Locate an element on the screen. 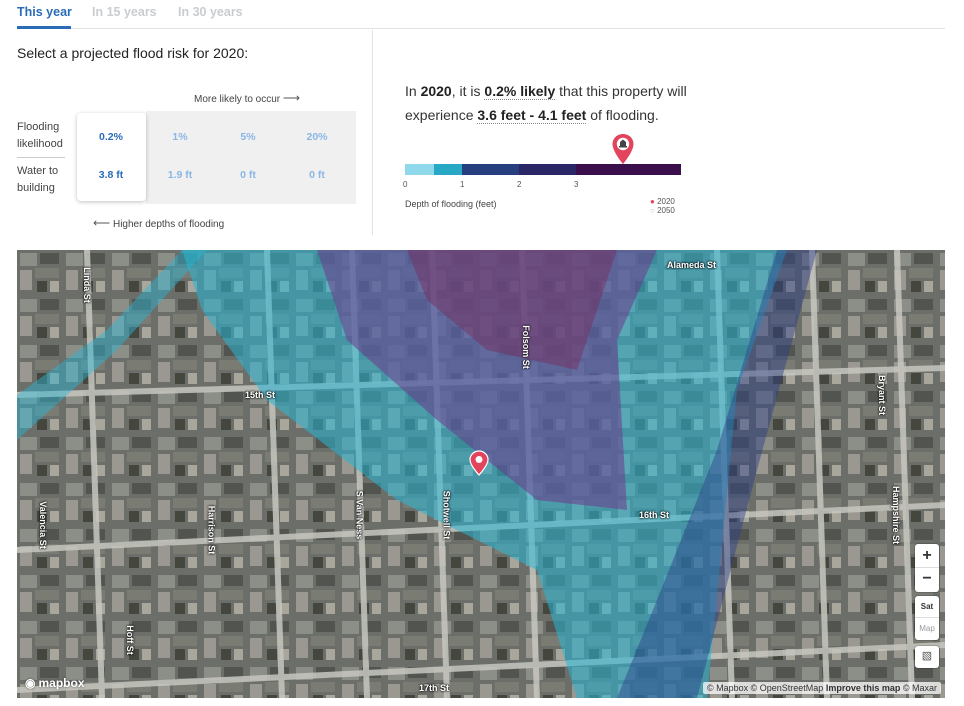  street-label-17th: 17th St is located at coordinates (434, 688).